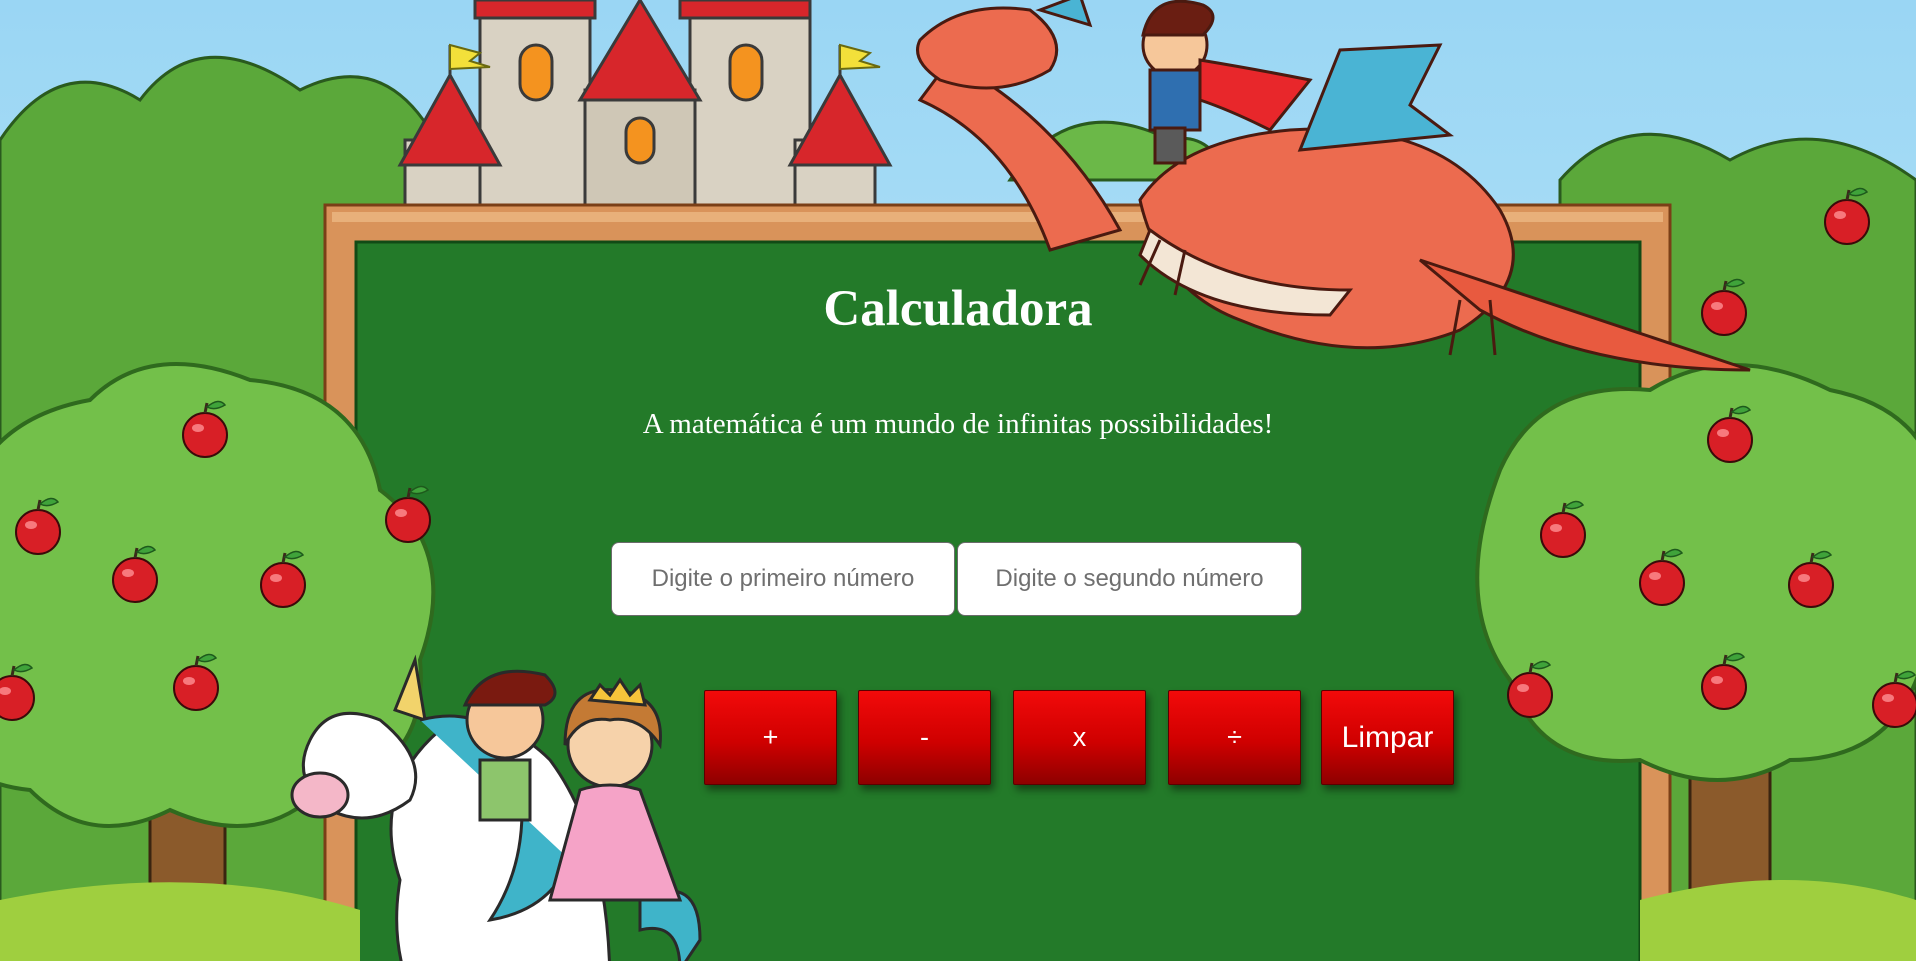  What do you see at coordinates (1387, 737) in the screenshot?
I see `clear-button: Limpar` at bounding box center [1387, 737].